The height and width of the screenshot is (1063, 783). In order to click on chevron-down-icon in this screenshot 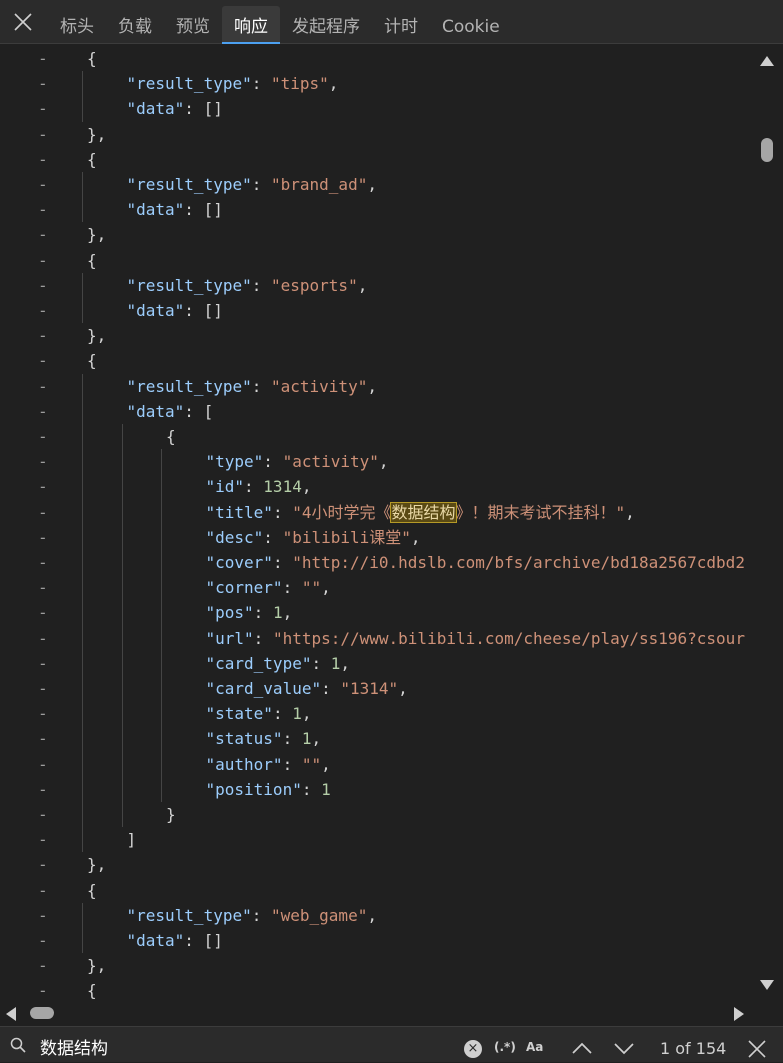, I will do `click(624, 1048)`.